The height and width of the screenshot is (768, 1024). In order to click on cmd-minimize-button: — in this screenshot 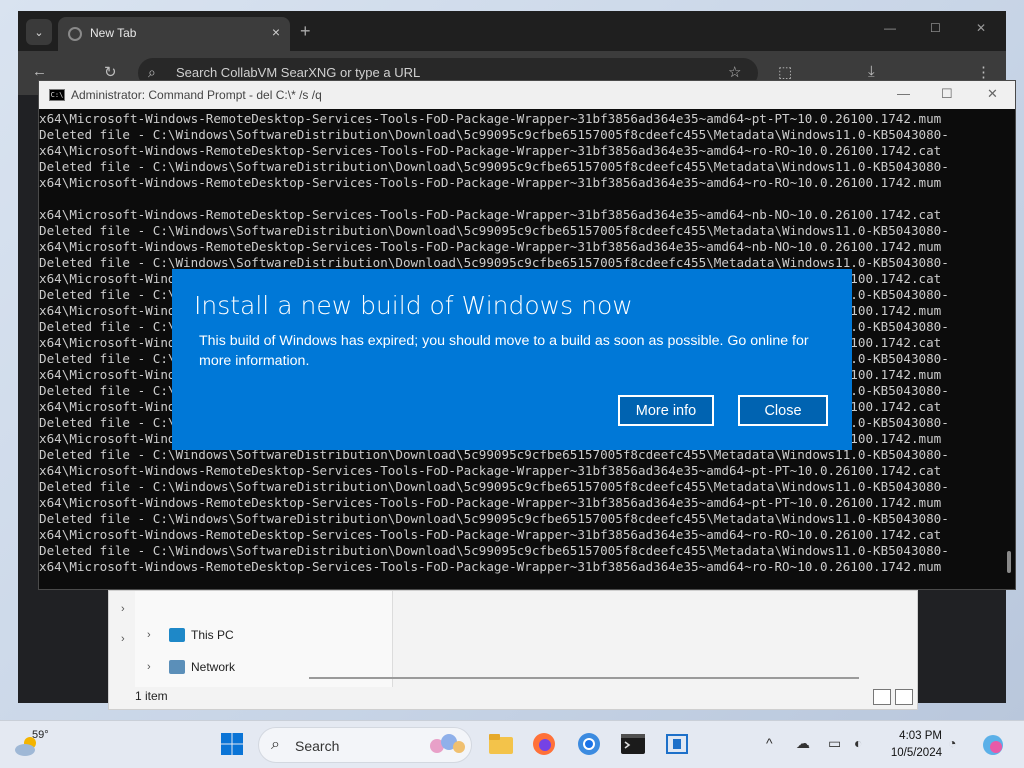, I will do `click(903, 93)`.